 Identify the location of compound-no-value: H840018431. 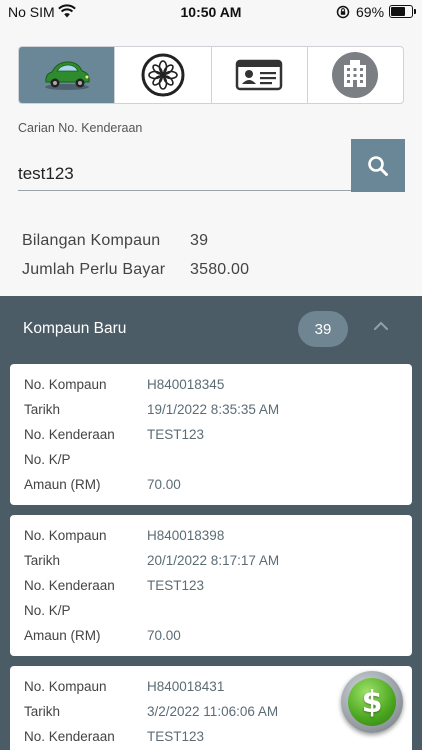
(186, 686).